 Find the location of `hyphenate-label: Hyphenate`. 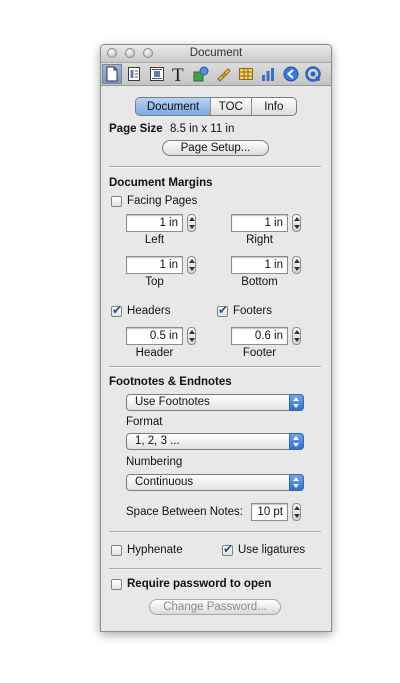

hyphenate-label: Hyphenate is located at coordinates (155, 550).